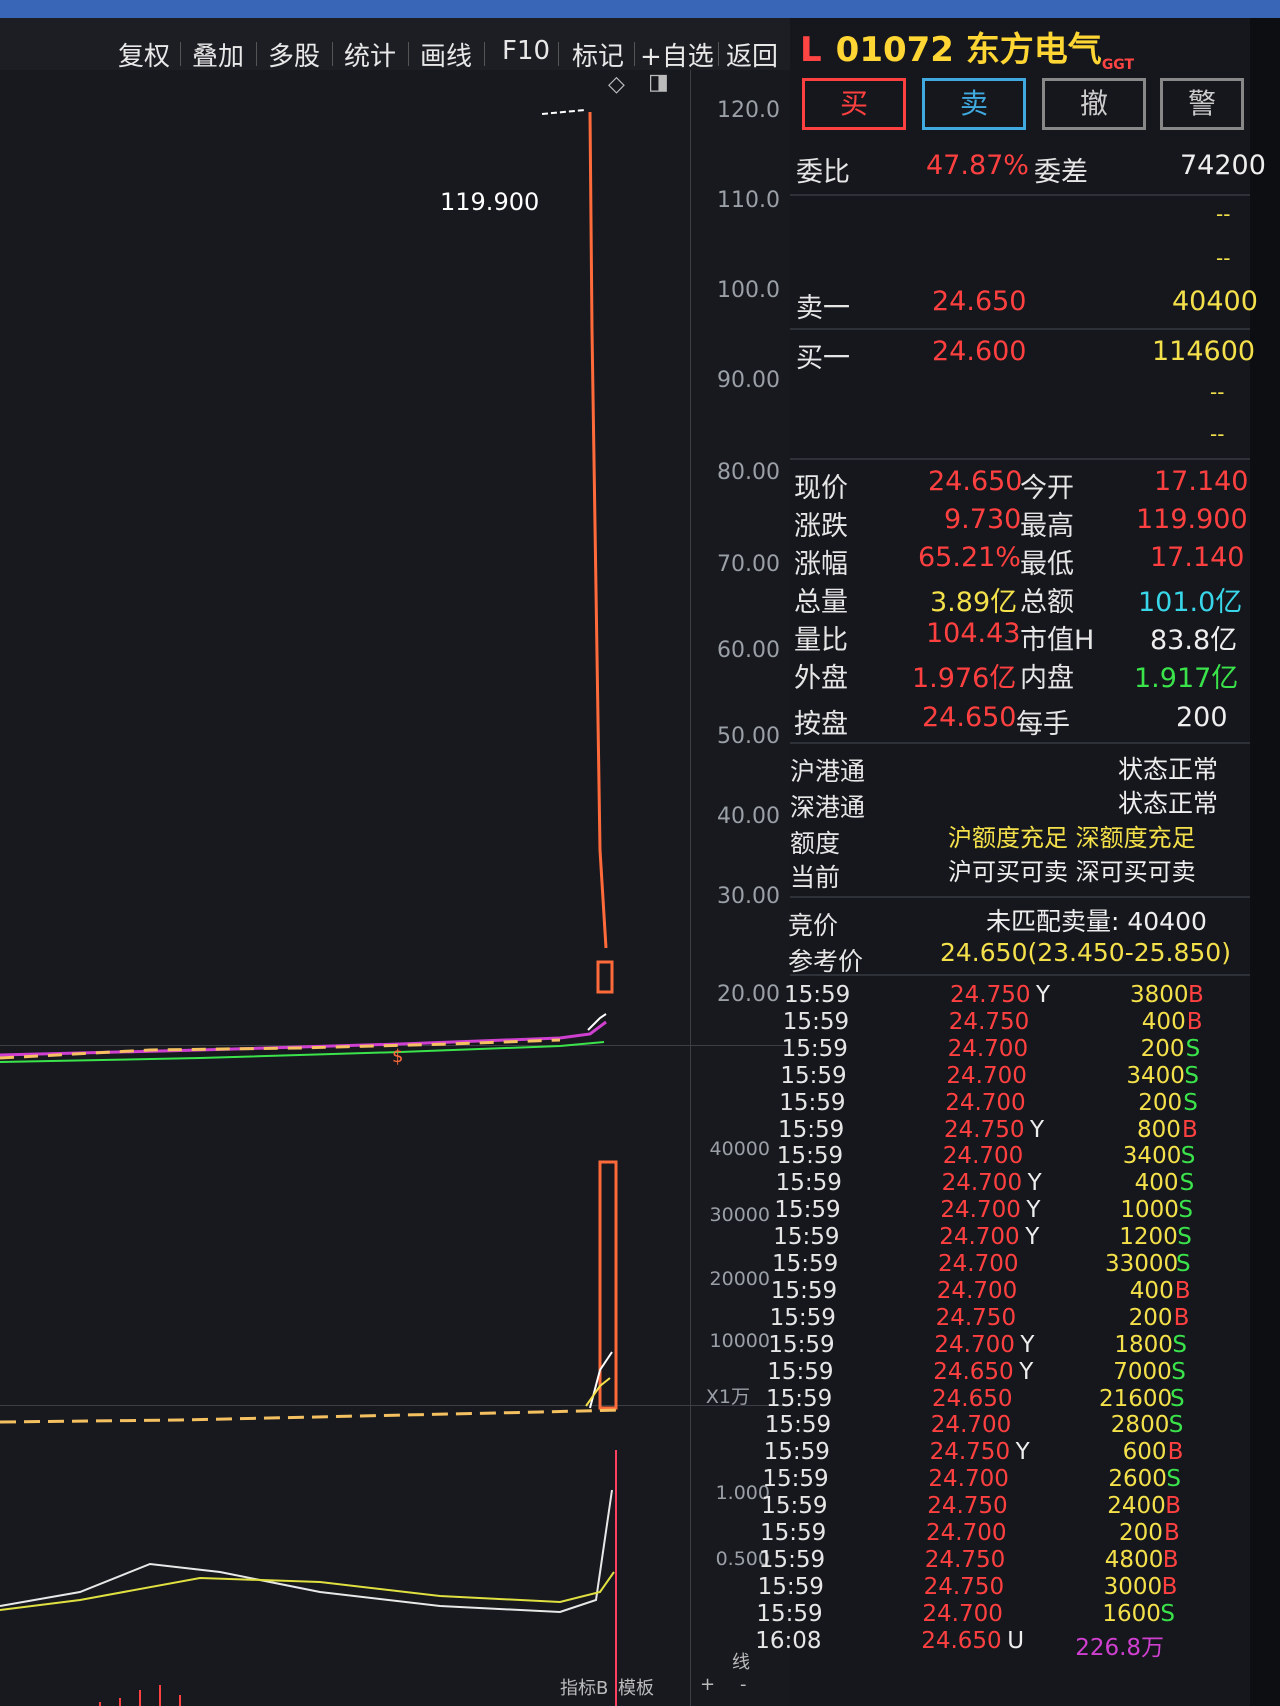 The width and height of the screenshot is (1280, 1706). Describe the element at coordinates (813, 925) in the screenshot. I see `auction-label: 竞价` at that location.